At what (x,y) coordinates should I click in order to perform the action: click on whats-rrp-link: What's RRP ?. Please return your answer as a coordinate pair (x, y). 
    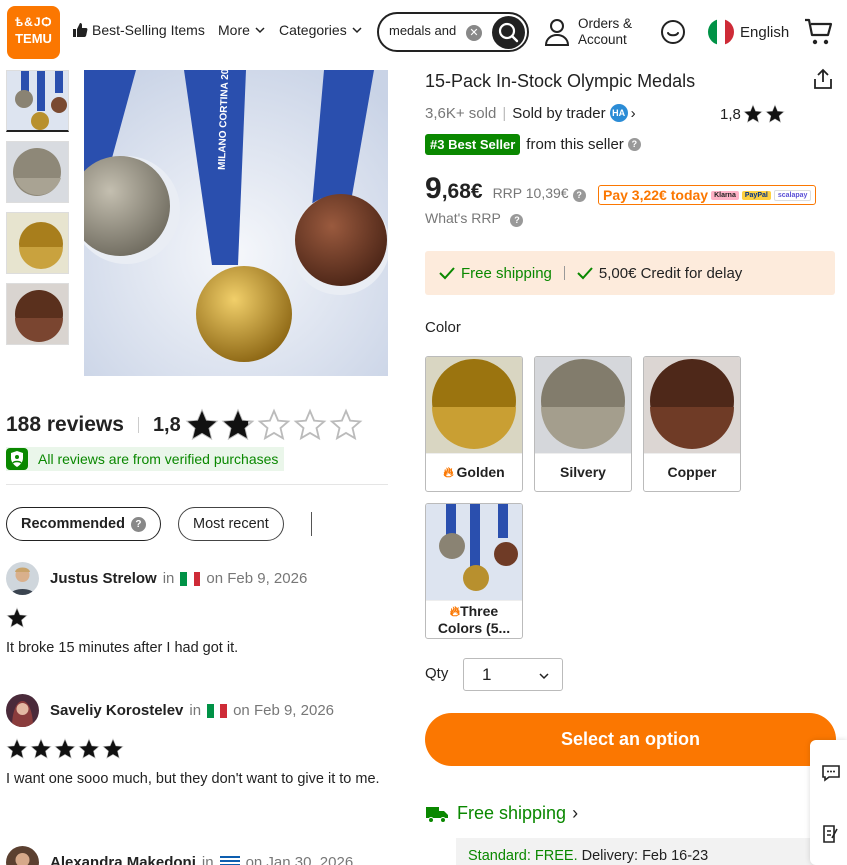
    Looking at the image, I should click on (474, 218).